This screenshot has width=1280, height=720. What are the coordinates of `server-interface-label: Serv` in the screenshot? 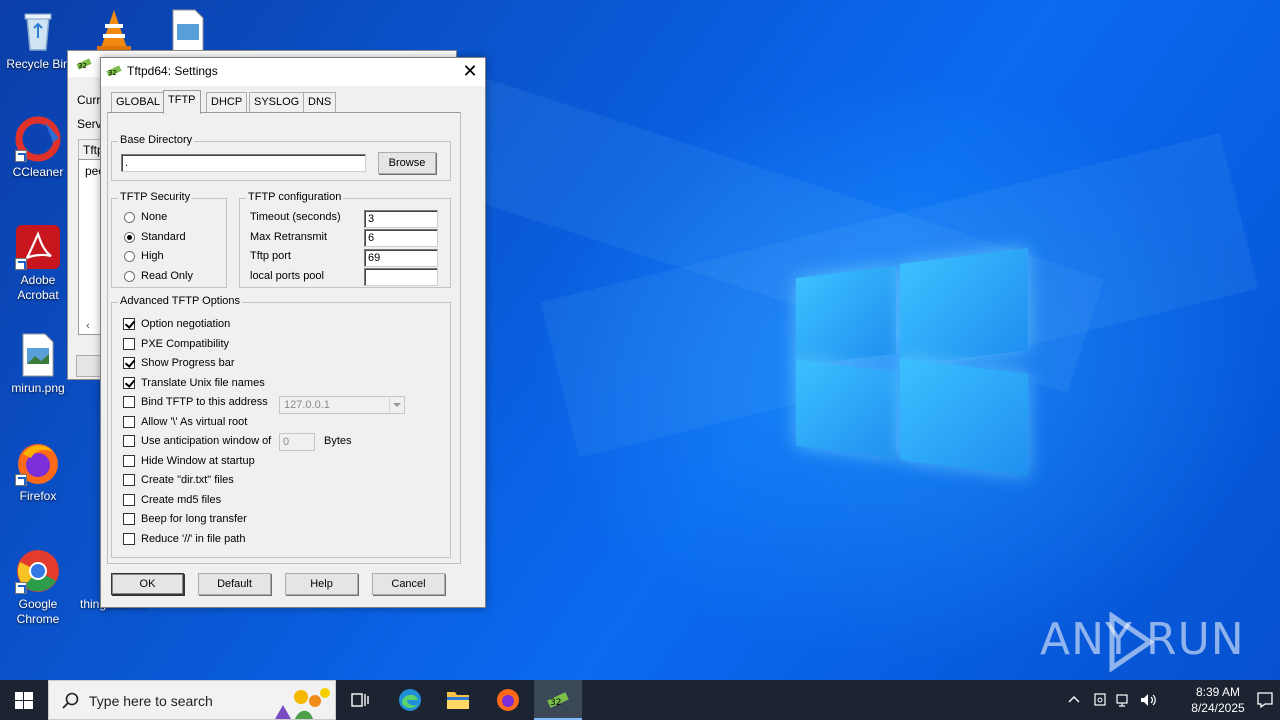 It's located at (89, 124).